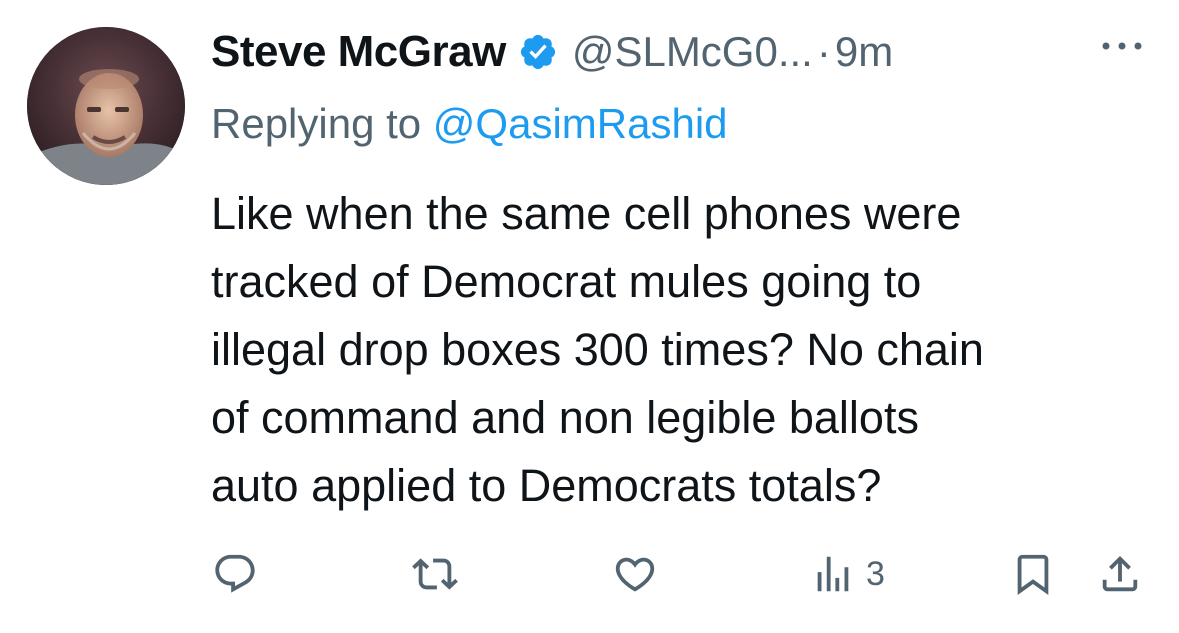 The height and width of the screenshot is (633, 1179). What do you see at coordinates (875, 573) in the screenshot?
I see `views-count: 3` at bounding box center [875, 573].